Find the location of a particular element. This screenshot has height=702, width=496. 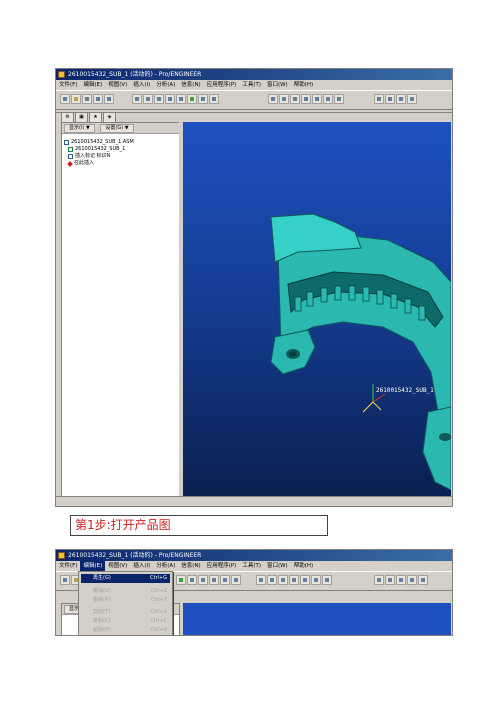

model-tree-header: 显示(I) ▼ 设置(G) ▼ is located at coordinates (120, 128).